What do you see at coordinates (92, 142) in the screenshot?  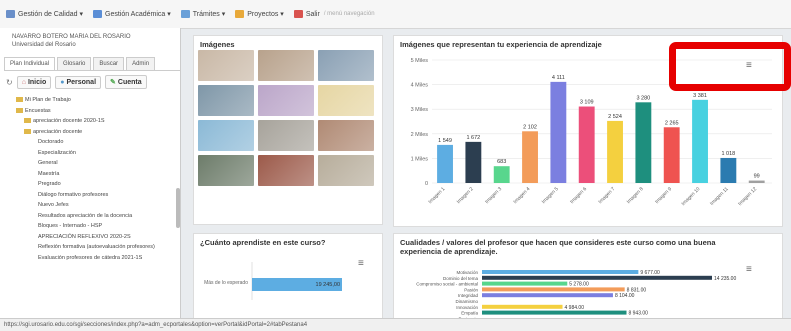 I see `tree-item: Doctorado` at bounding box center [92, 142].